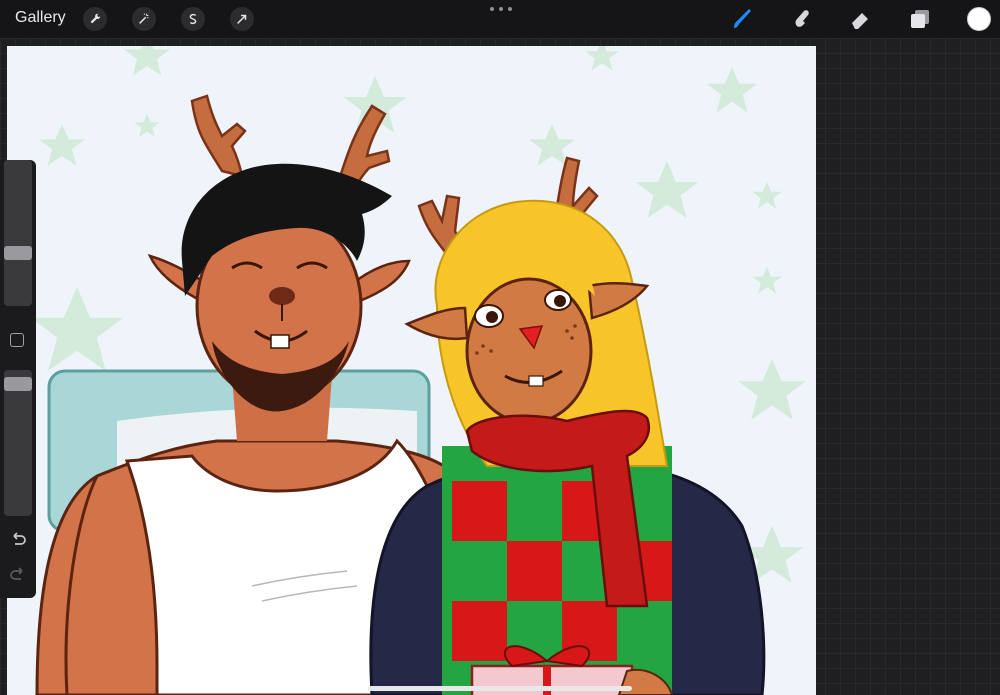 This screenshot has width=1000, height=695. What do you see at coordinates (40, 18) in the screenshot?
I see `gallery-button: Gallery` at bounding box center [40, 18].